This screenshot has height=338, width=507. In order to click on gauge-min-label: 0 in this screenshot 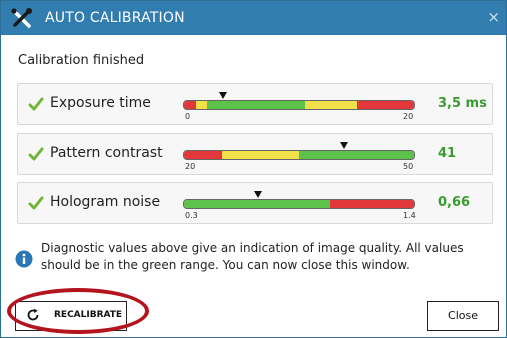, I will do `click(188, 116)`.